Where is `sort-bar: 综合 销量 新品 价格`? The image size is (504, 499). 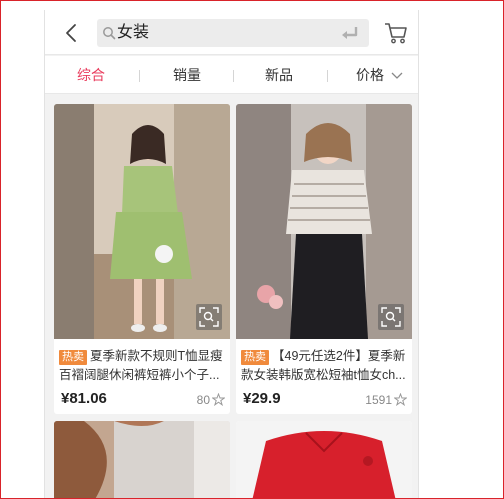 sort-bar: 综合 销量 新品 价格 is located at coordinates (231, 75).